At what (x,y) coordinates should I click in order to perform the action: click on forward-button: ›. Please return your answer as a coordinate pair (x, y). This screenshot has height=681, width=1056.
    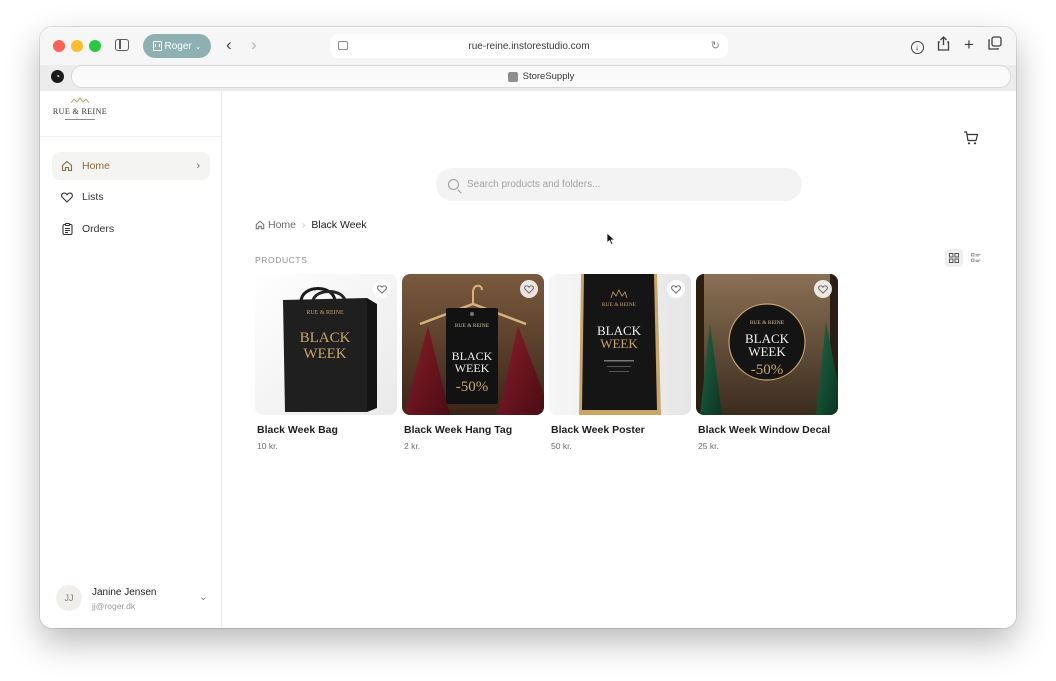
    Looking at the image, I should click on (254, 45).